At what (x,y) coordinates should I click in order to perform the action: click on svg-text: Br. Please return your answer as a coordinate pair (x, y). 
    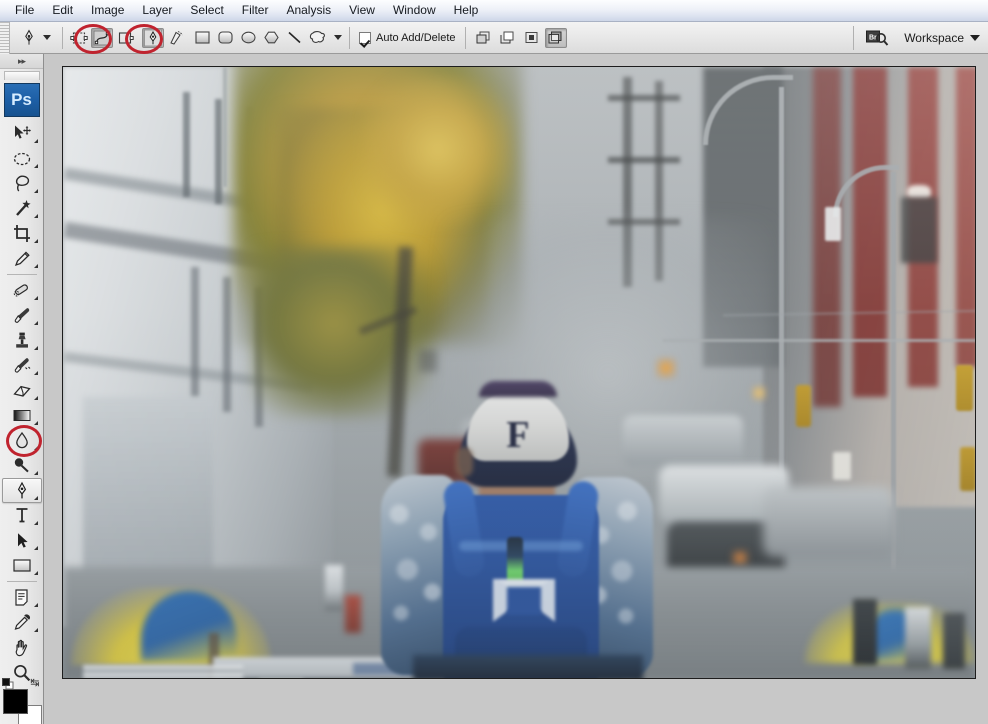
    Looking at the image, I should click on (873, 37).